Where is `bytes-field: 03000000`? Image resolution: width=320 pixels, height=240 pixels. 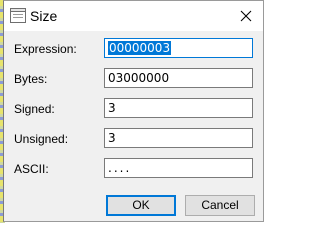
bytes-field: 03000000 is located at coordinates (178, 78).